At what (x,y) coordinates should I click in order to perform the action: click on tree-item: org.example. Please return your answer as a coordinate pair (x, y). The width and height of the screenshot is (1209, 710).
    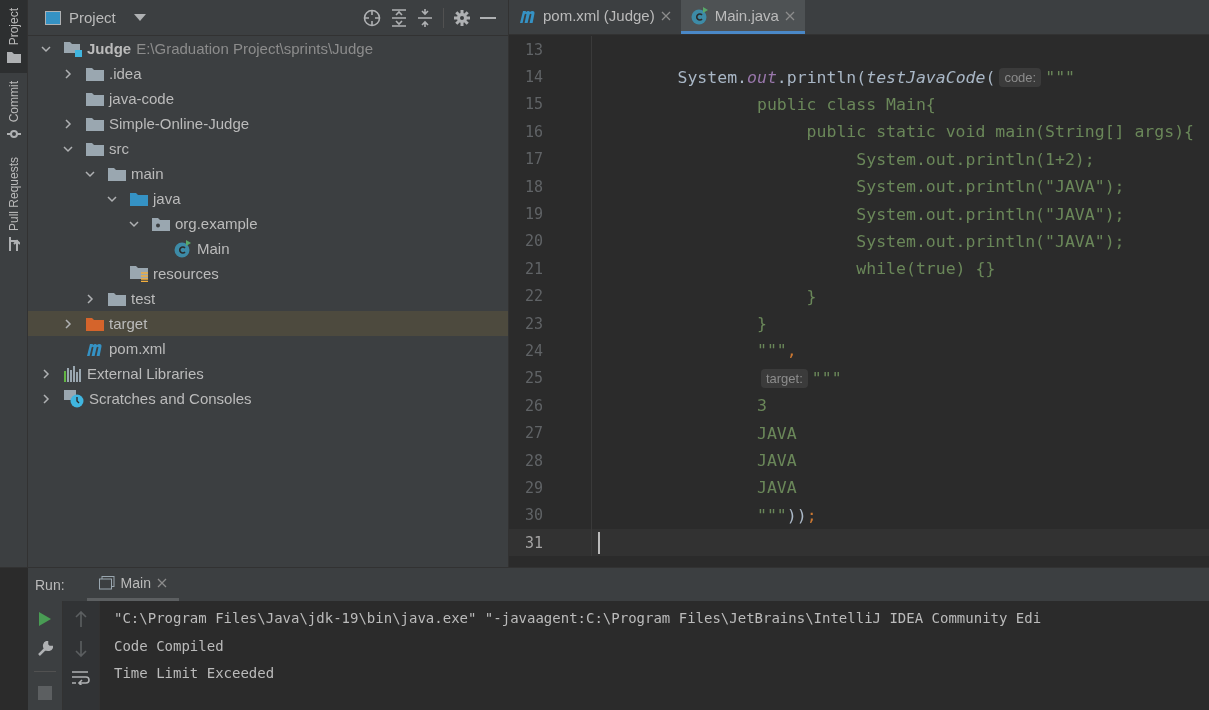
    Looking at the image, I should click on (268, 223).